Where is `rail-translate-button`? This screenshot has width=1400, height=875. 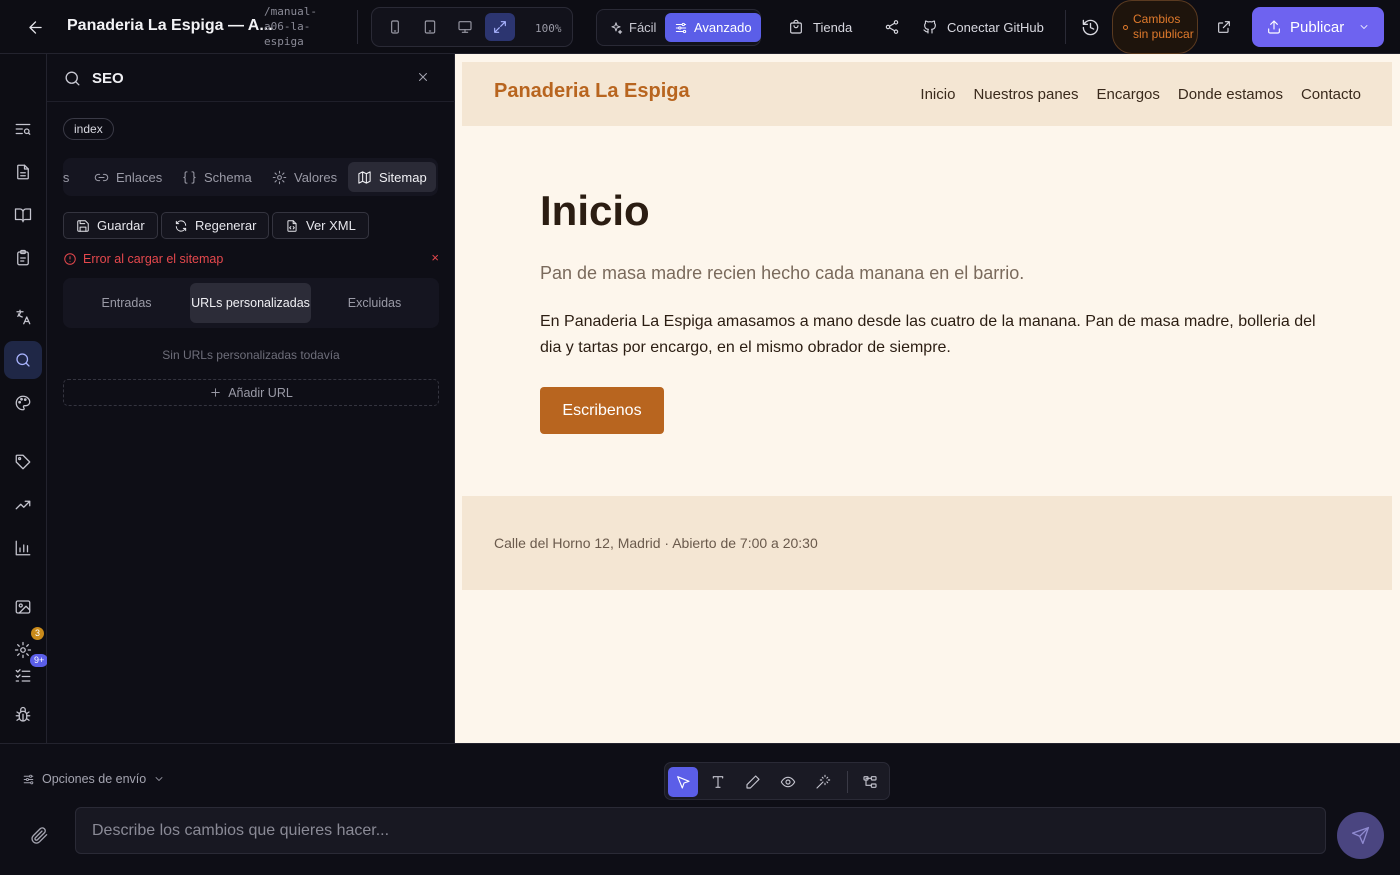
rail-translate-button is located at coordinates (23, 317).